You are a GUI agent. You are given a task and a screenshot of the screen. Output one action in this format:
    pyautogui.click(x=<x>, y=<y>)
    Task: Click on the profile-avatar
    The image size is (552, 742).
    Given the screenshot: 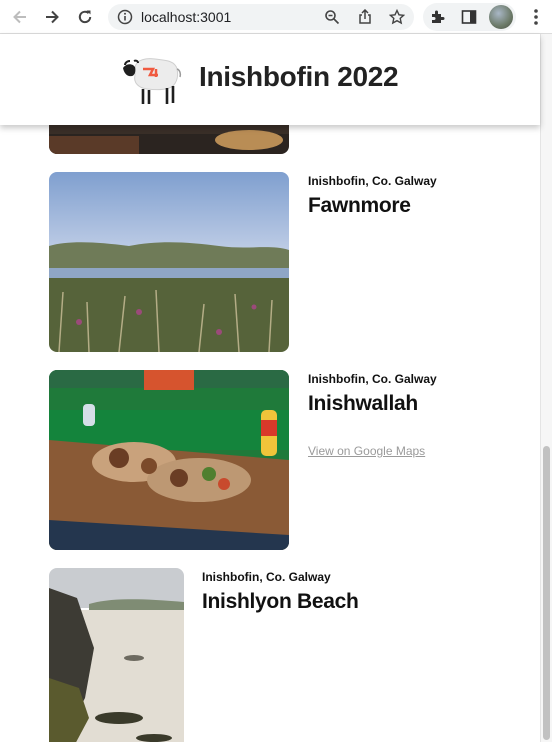 What is the action you would take?
    pyautogui.click(x=501, y=17)
    